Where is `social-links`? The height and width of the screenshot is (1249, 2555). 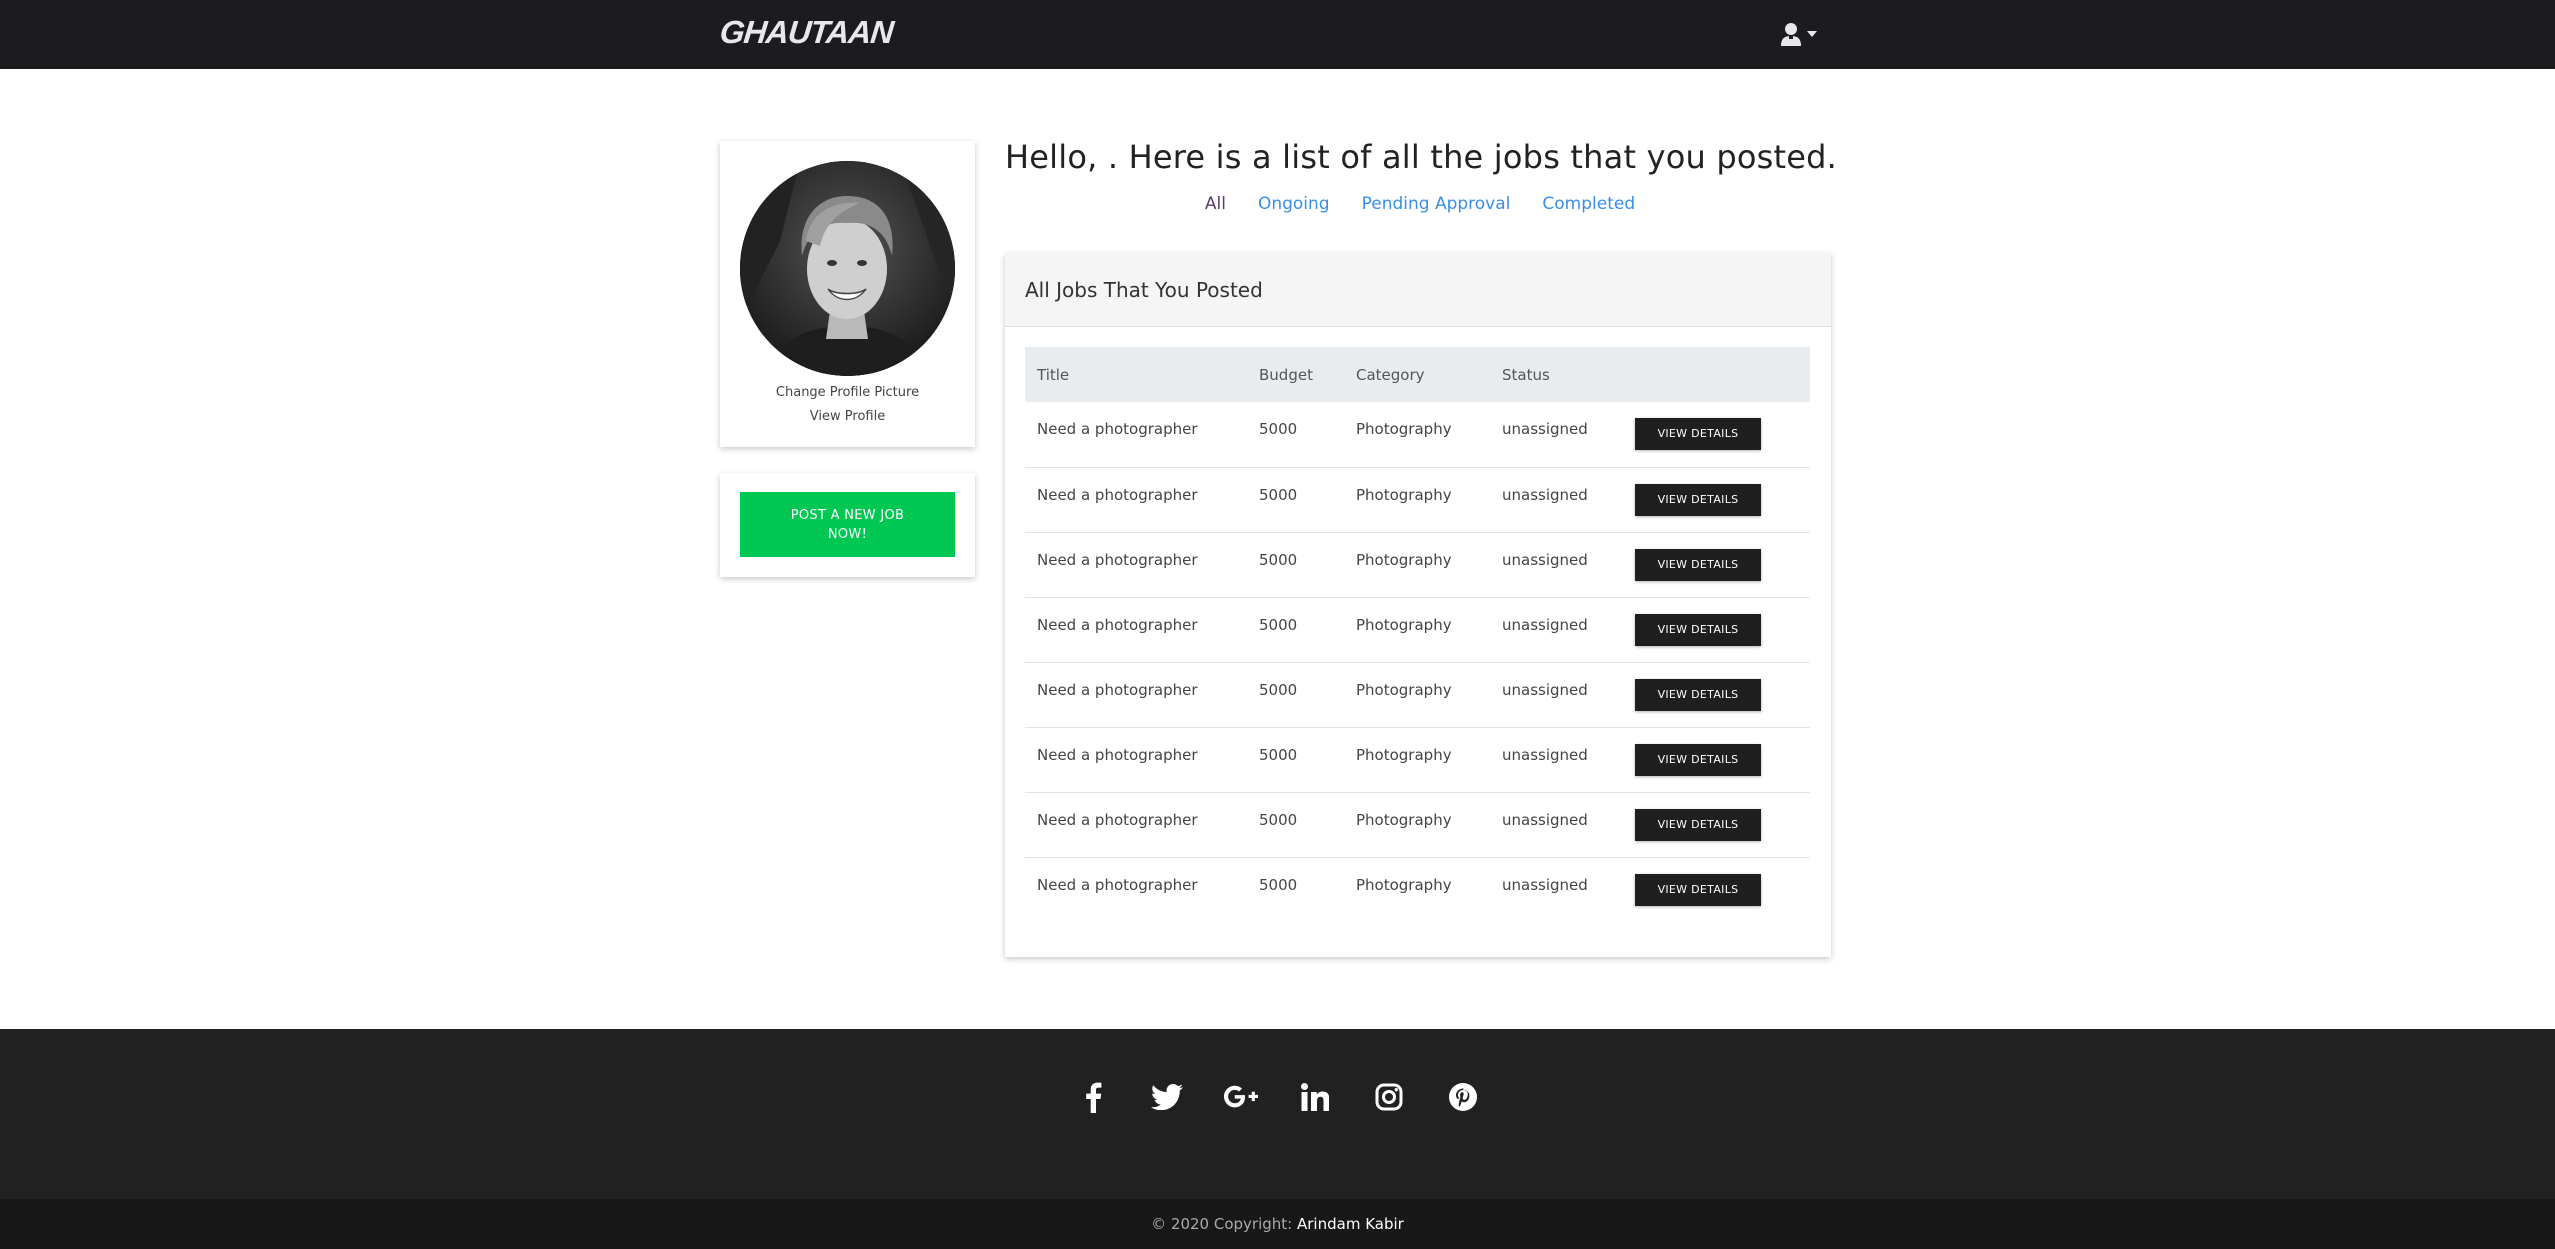
social-links is located at coordinates (1277, 1110).